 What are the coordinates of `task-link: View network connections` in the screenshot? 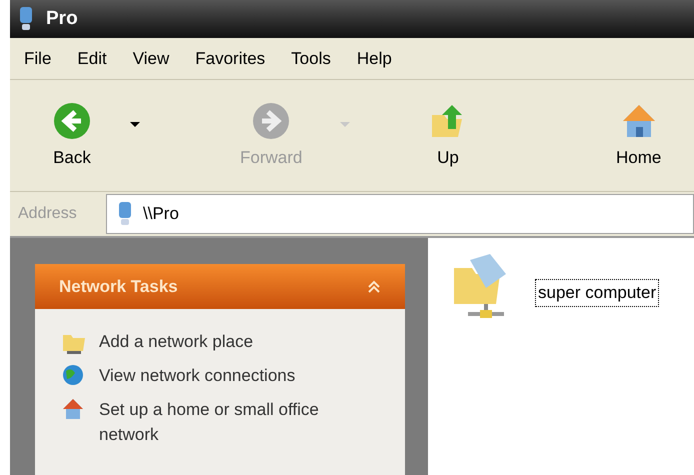 It's located at (214, 375).